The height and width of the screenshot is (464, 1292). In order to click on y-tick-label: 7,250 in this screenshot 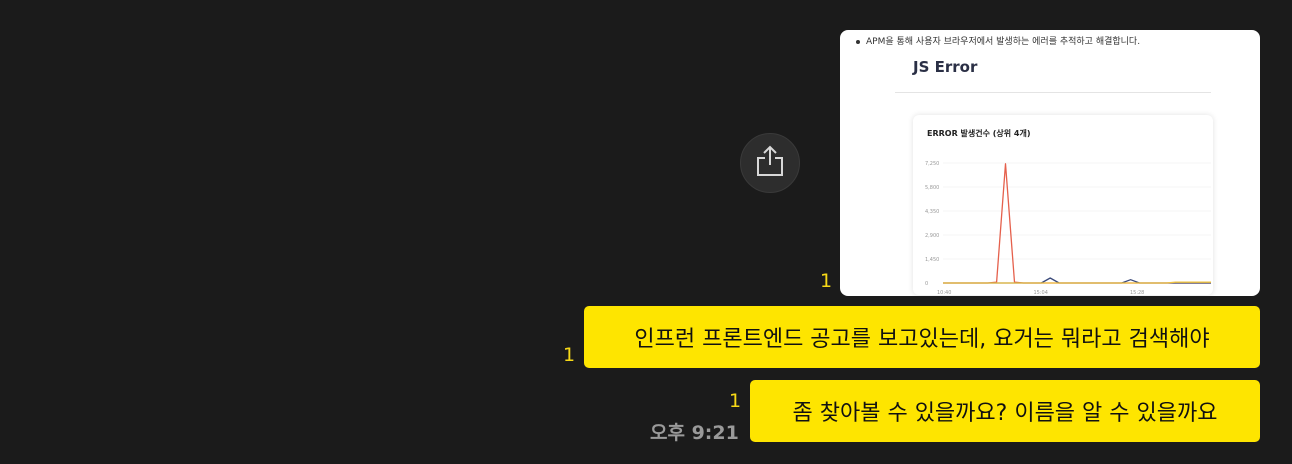, I will do `click(932, 164)`.